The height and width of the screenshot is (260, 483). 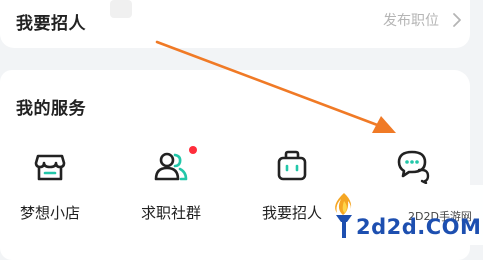 I want to click on watermark-brand: 2d2d.COM, so click(x=419, y=227).